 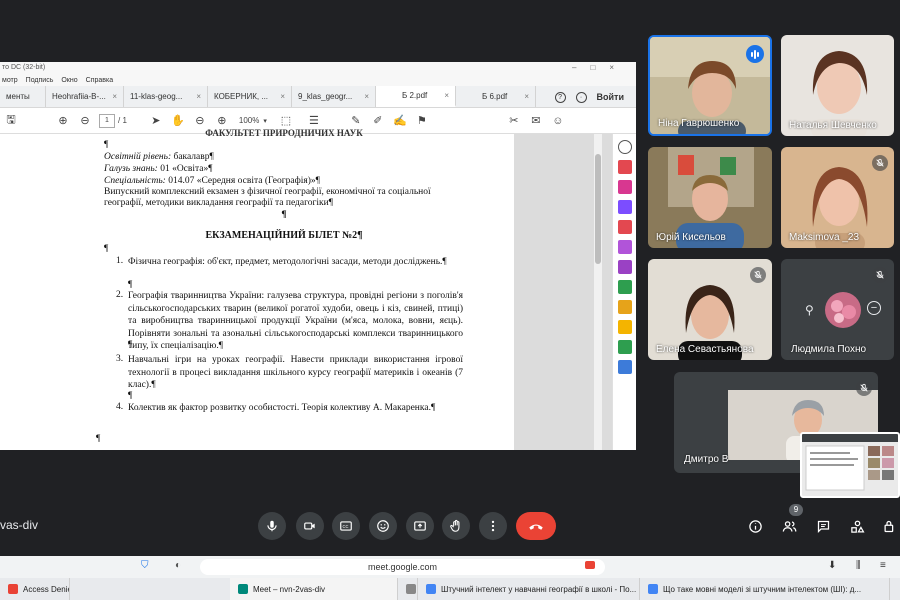 I want to click on bell-icon: ·, so click(x=581, y=97).